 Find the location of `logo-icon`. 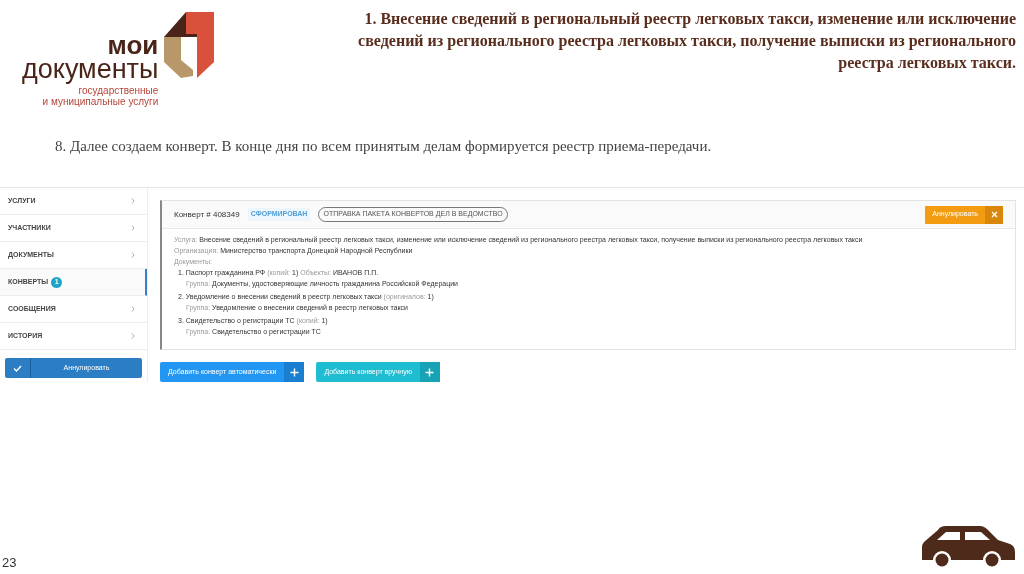

logo-icon is located at coordinates (189, 45).